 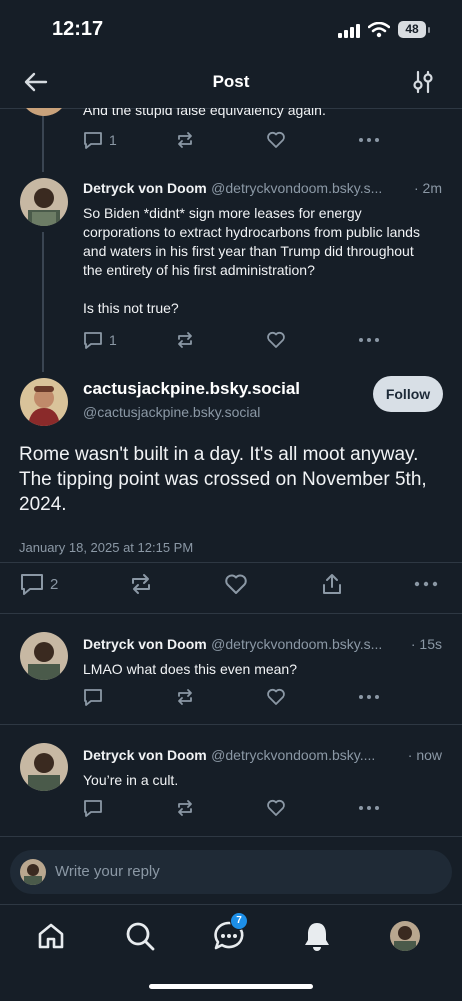 What do you see at coordinates (190, 669) in the screenshot?
I see `post-text: LMAO what does this even mean?` at bounding box center [190, 669].